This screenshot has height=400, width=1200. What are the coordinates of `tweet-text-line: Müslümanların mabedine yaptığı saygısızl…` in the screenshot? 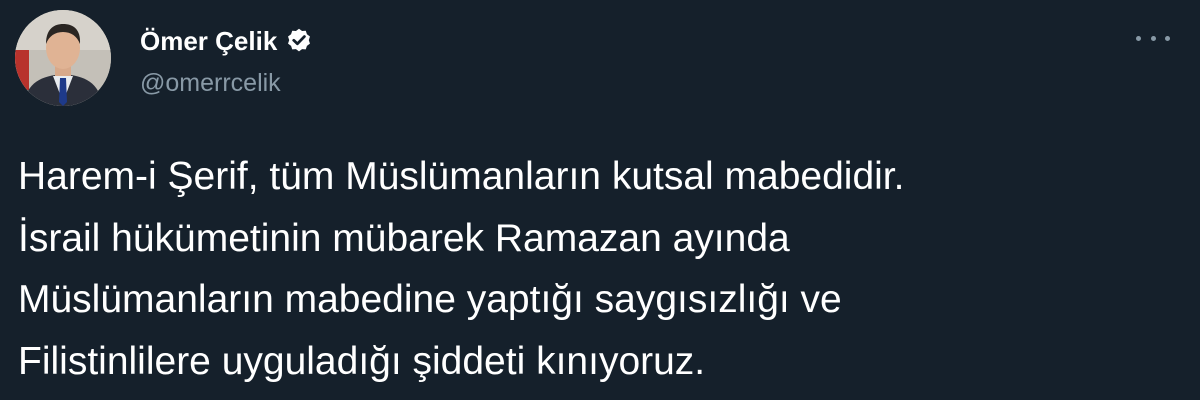 It's located at (430, 299).